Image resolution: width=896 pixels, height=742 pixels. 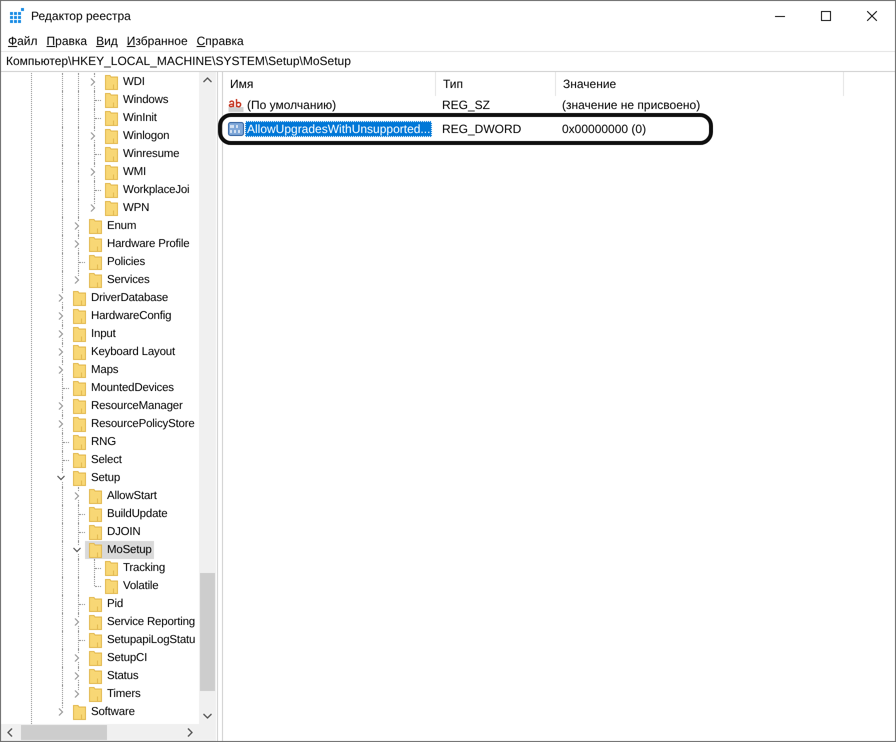 What do you see at coordinates (94, 370) in the screenshot?
I see `tree-item: Maps` at bounding box center [94, 370].